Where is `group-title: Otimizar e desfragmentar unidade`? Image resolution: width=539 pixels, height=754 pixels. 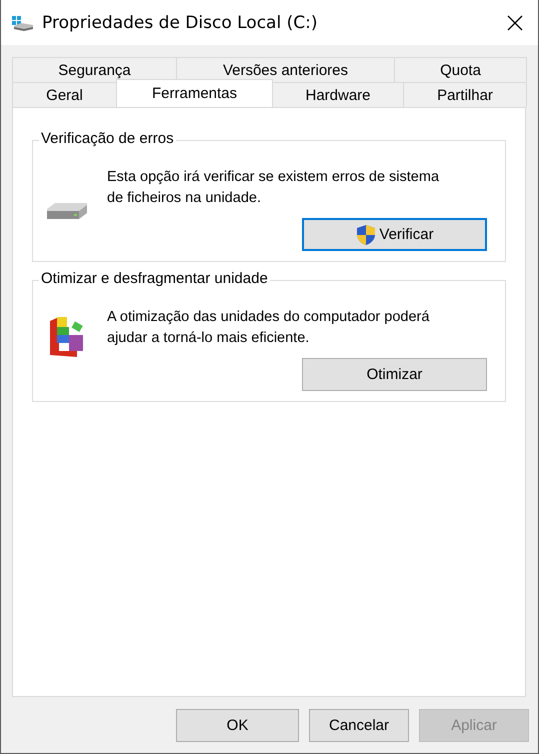 group-title: Otimizar e desfragmentar unidade is located at coordinates (154, 278).